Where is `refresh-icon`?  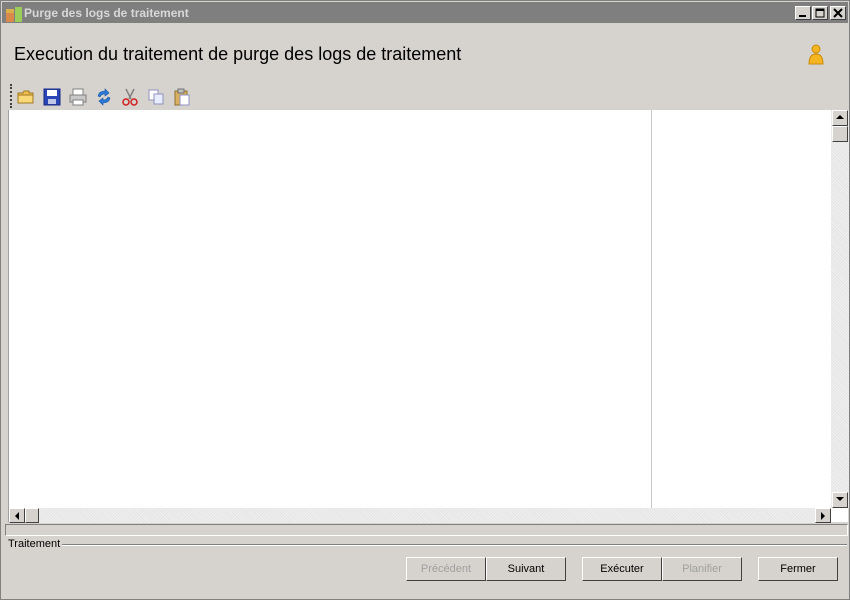 refresh-icon is located at coordinates (104, 97).